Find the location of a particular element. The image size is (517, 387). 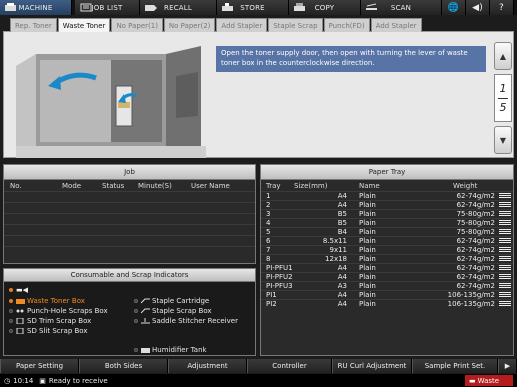

arrow-up-icon: ▲ is located at coordinates (503, 56).